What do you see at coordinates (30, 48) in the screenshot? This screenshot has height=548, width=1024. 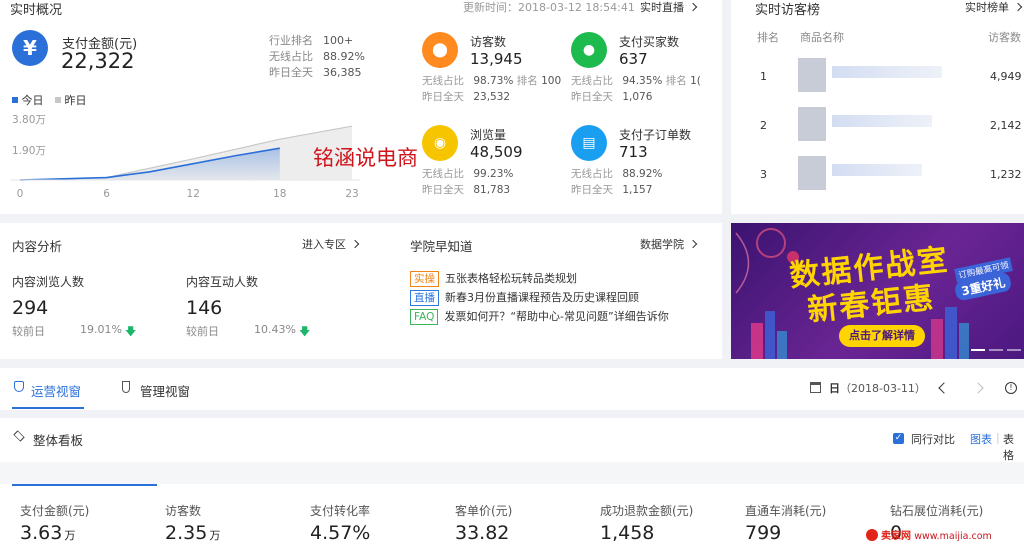 I see `yuan-icon: ¥` at bounding box center [30, 48].